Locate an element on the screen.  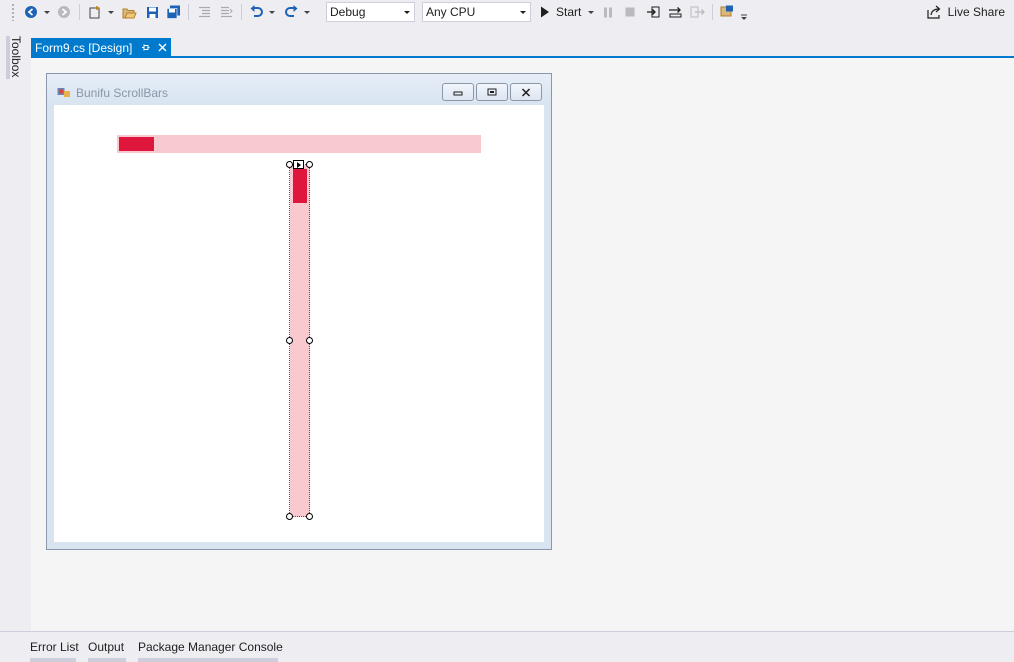
horizontal-scrollbar is located at coordinates (299, 144).